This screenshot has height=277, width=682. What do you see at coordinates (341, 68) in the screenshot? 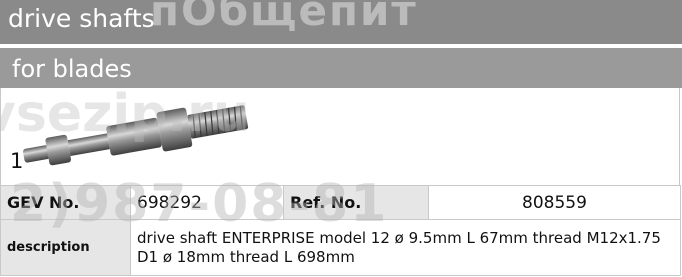
I see `subheader-bar: for blades` at bounding box center [341, 68].